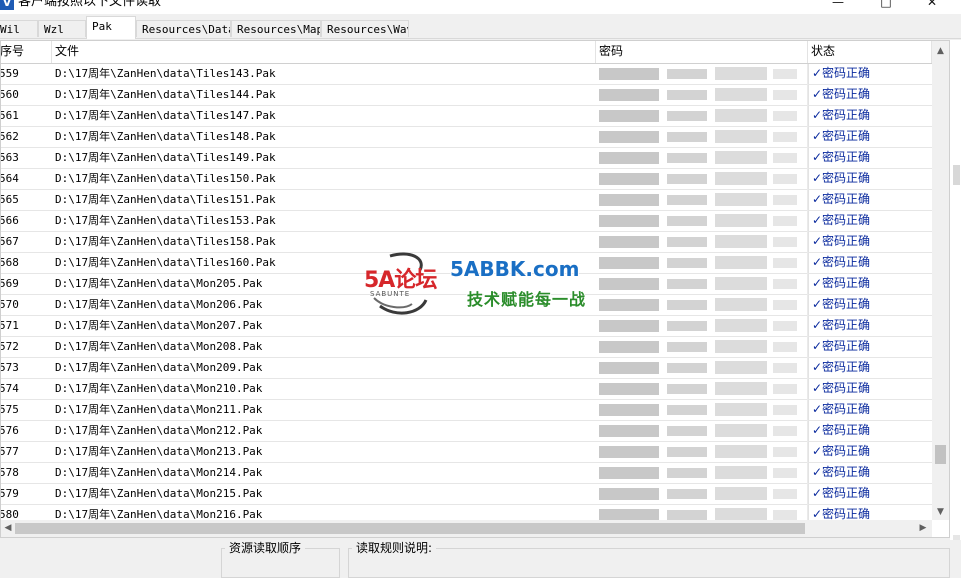 The image size is (961, 578). Describe the element at coordinates (8, 528) in the screenshot. I see `scroll-left-icon: ◀` at that location.